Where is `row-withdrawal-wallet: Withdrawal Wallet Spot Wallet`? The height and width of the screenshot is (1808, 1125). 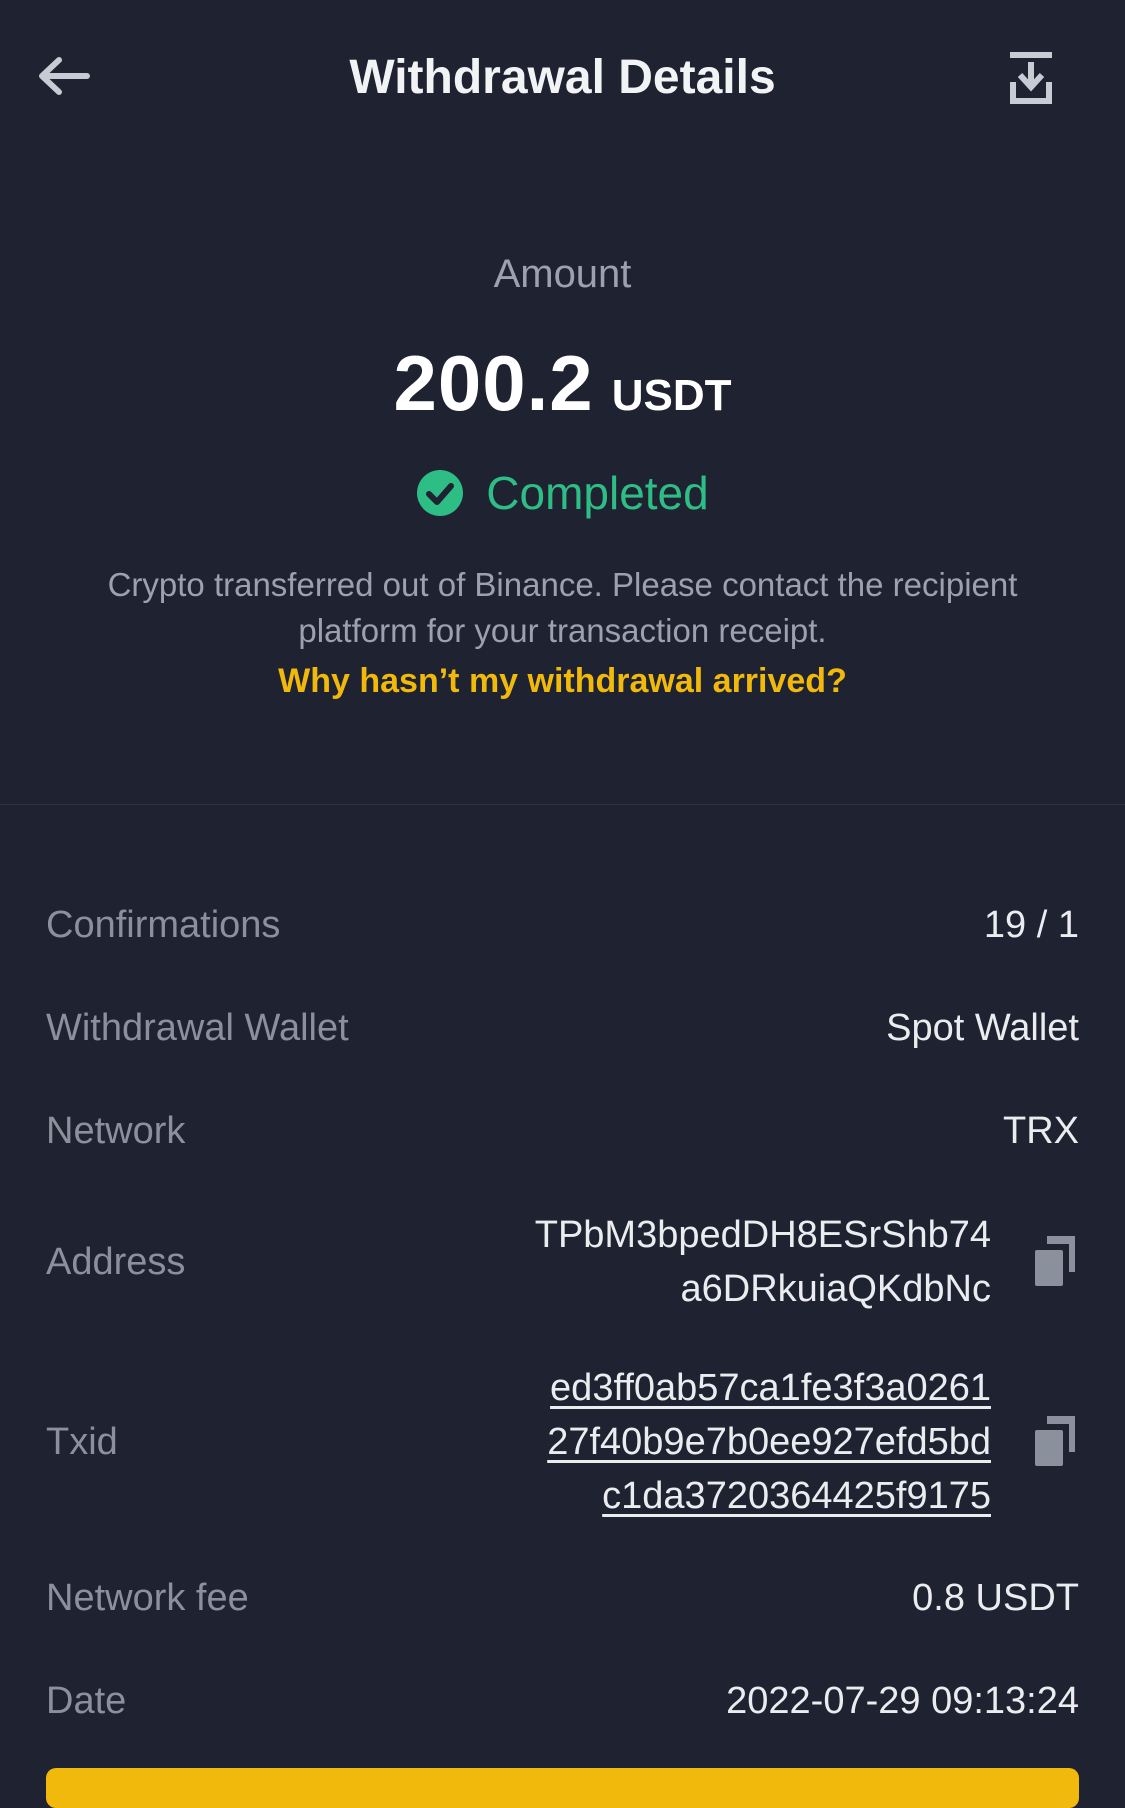
row-withdrawal-wallet: Withdrawal Wallet Spot Wallet is located at coordinates (562, 1028).